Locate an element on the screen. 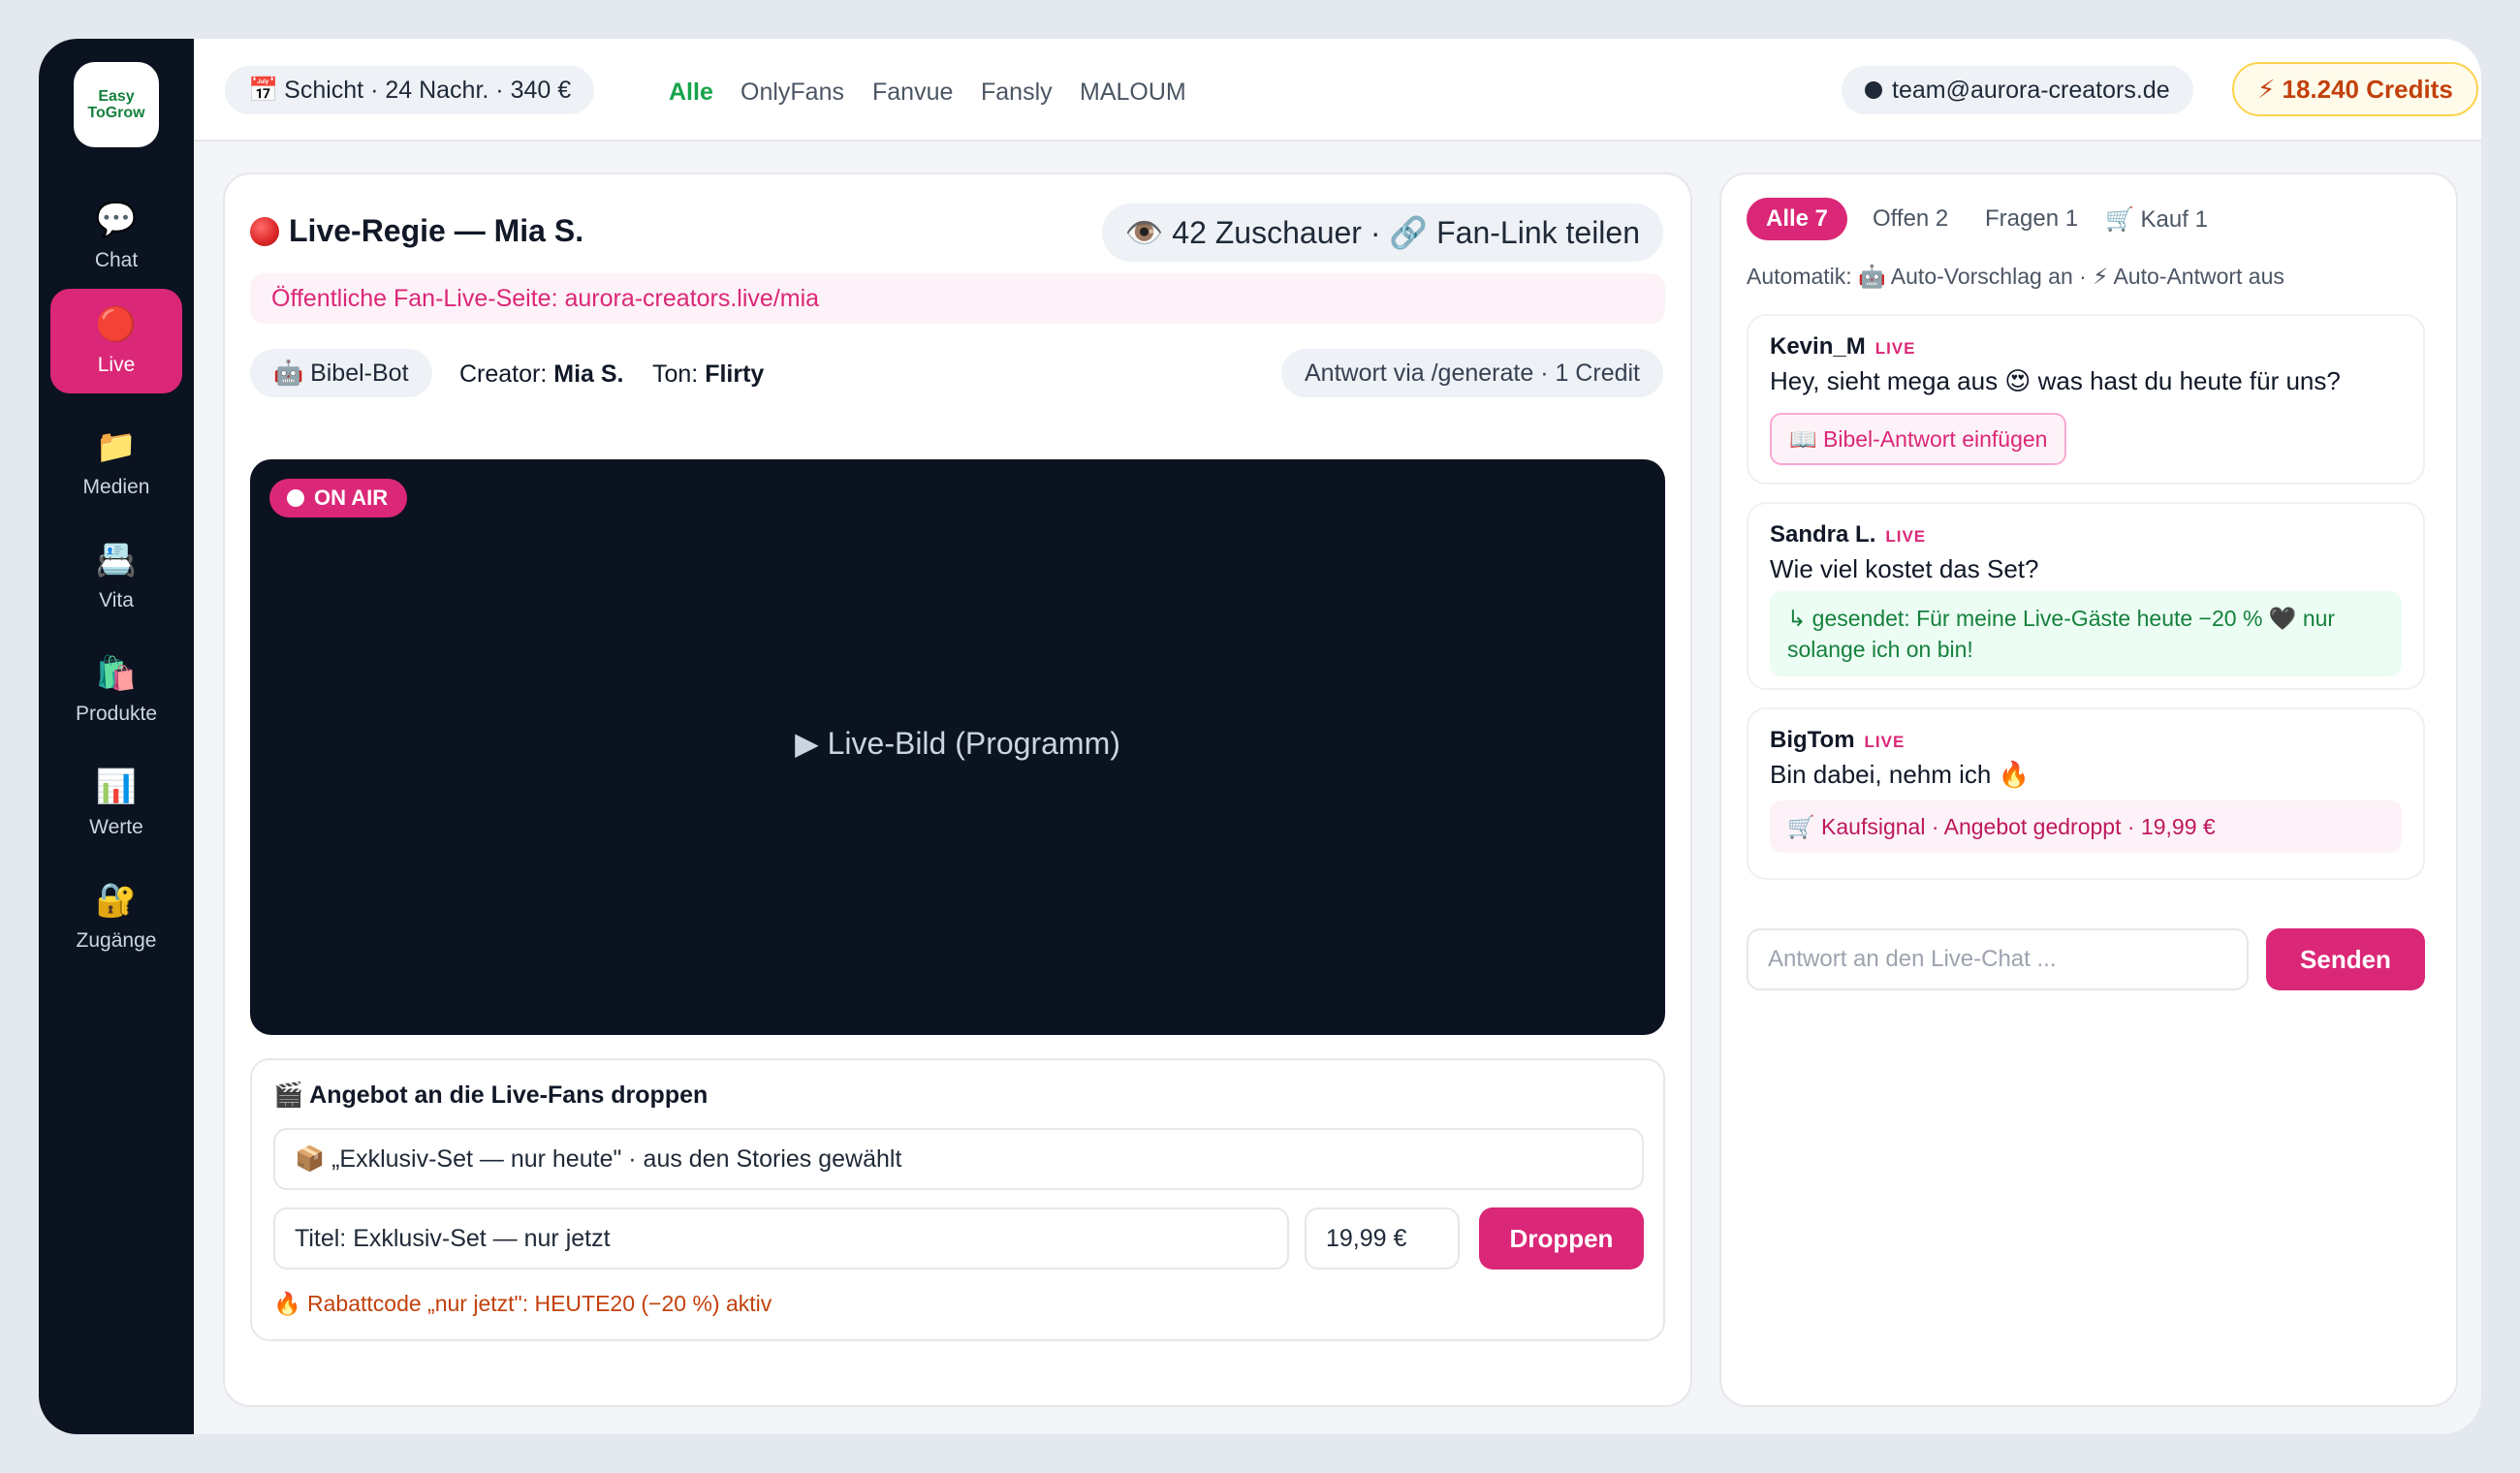 Image resolution: width=2520 pixels, height=1473 pixels. message-author-name: BigTom is located at coordinates (1812, 740).